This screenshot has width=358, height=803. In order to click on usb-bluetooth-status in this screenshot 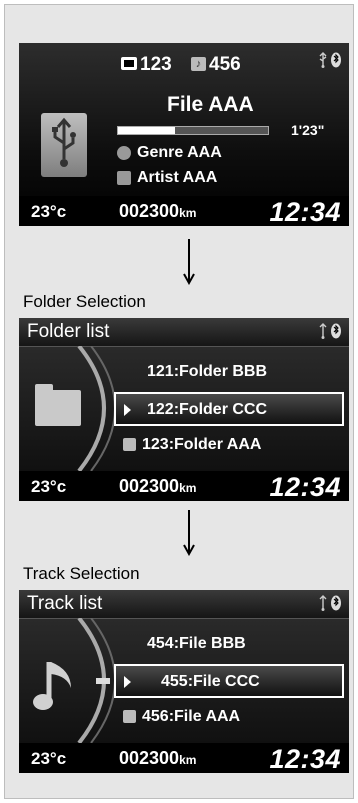, I will do `click(330, 62)`.